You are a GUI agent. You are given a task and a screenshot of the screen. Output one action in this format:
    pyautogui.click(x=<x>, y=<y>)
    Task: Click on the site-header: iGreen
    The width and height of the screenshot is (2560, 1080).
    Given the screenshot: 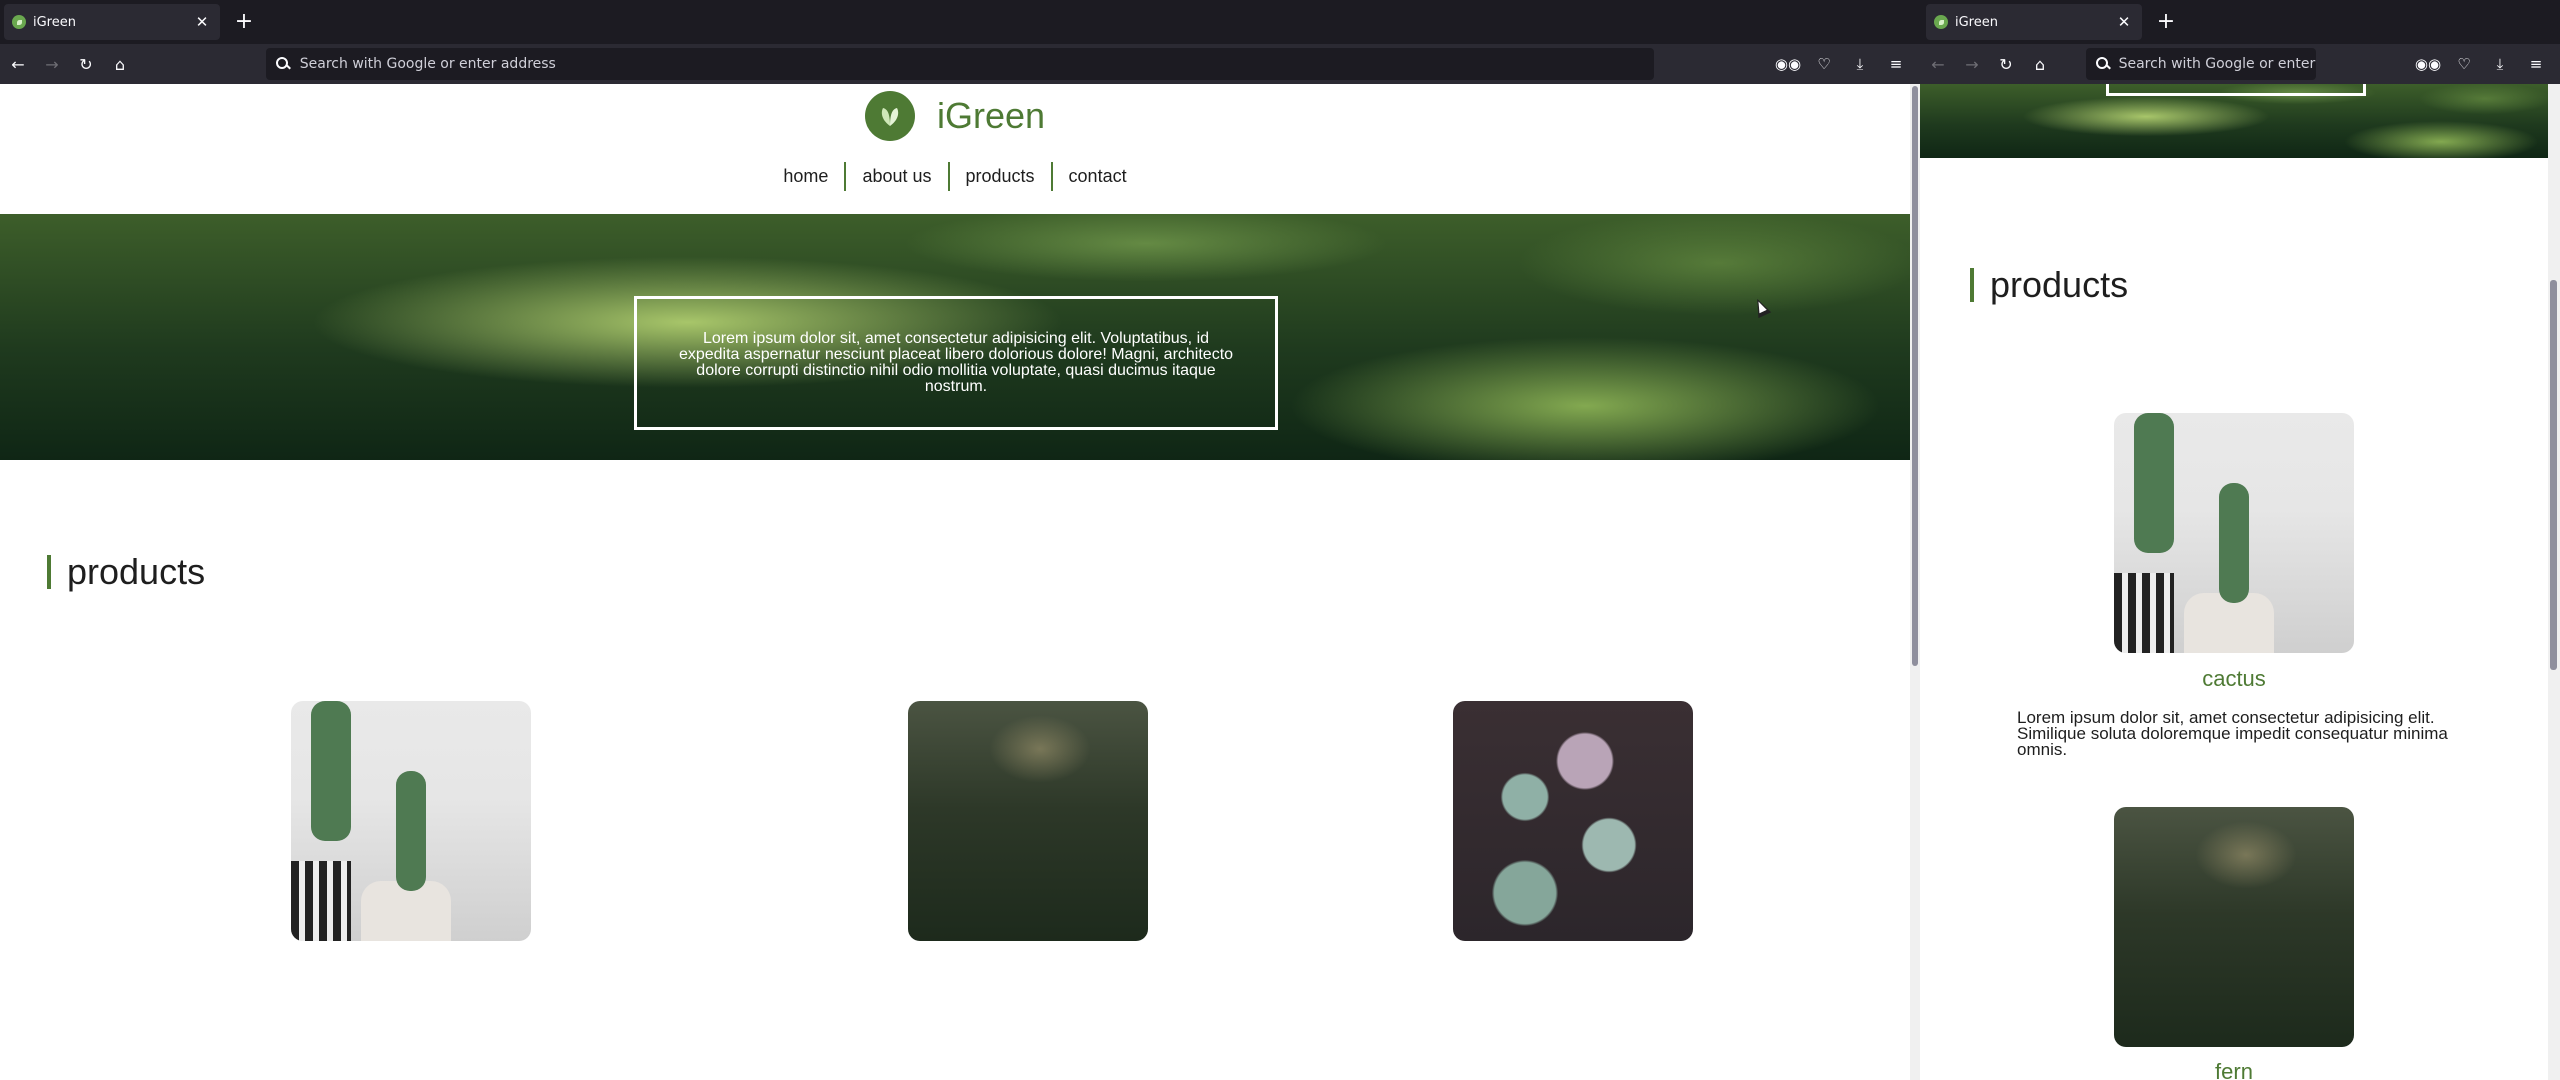 What is the action you would take?
    pyautogui.click(x=955, y=116)
    